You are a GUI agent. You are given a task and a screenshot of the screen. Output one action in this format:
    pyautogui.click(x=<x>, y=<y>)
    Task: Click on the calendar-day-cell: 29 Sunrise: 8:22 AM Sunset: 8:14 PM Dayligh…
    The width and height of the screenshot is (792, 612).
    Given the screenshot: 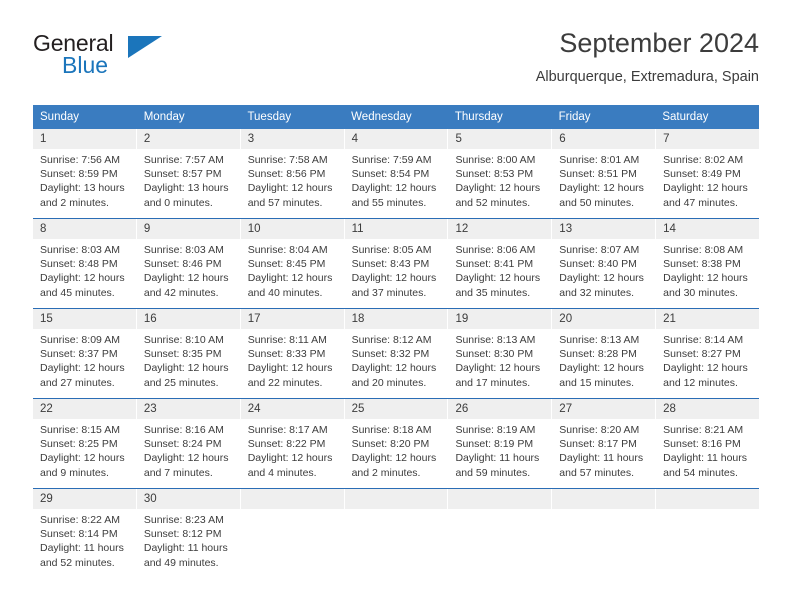 What is the action you would take?
    pyautogui.click(x=85, y=533)
    